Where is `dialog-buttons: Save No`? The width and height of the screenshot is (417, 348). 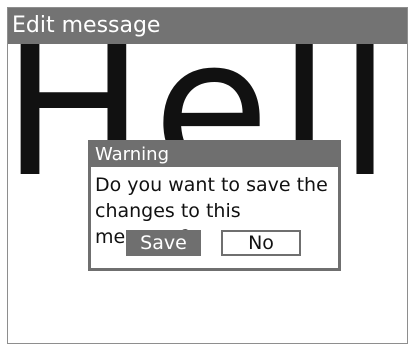 dialog-buttons: Save No is located at coordinates (214, 243).